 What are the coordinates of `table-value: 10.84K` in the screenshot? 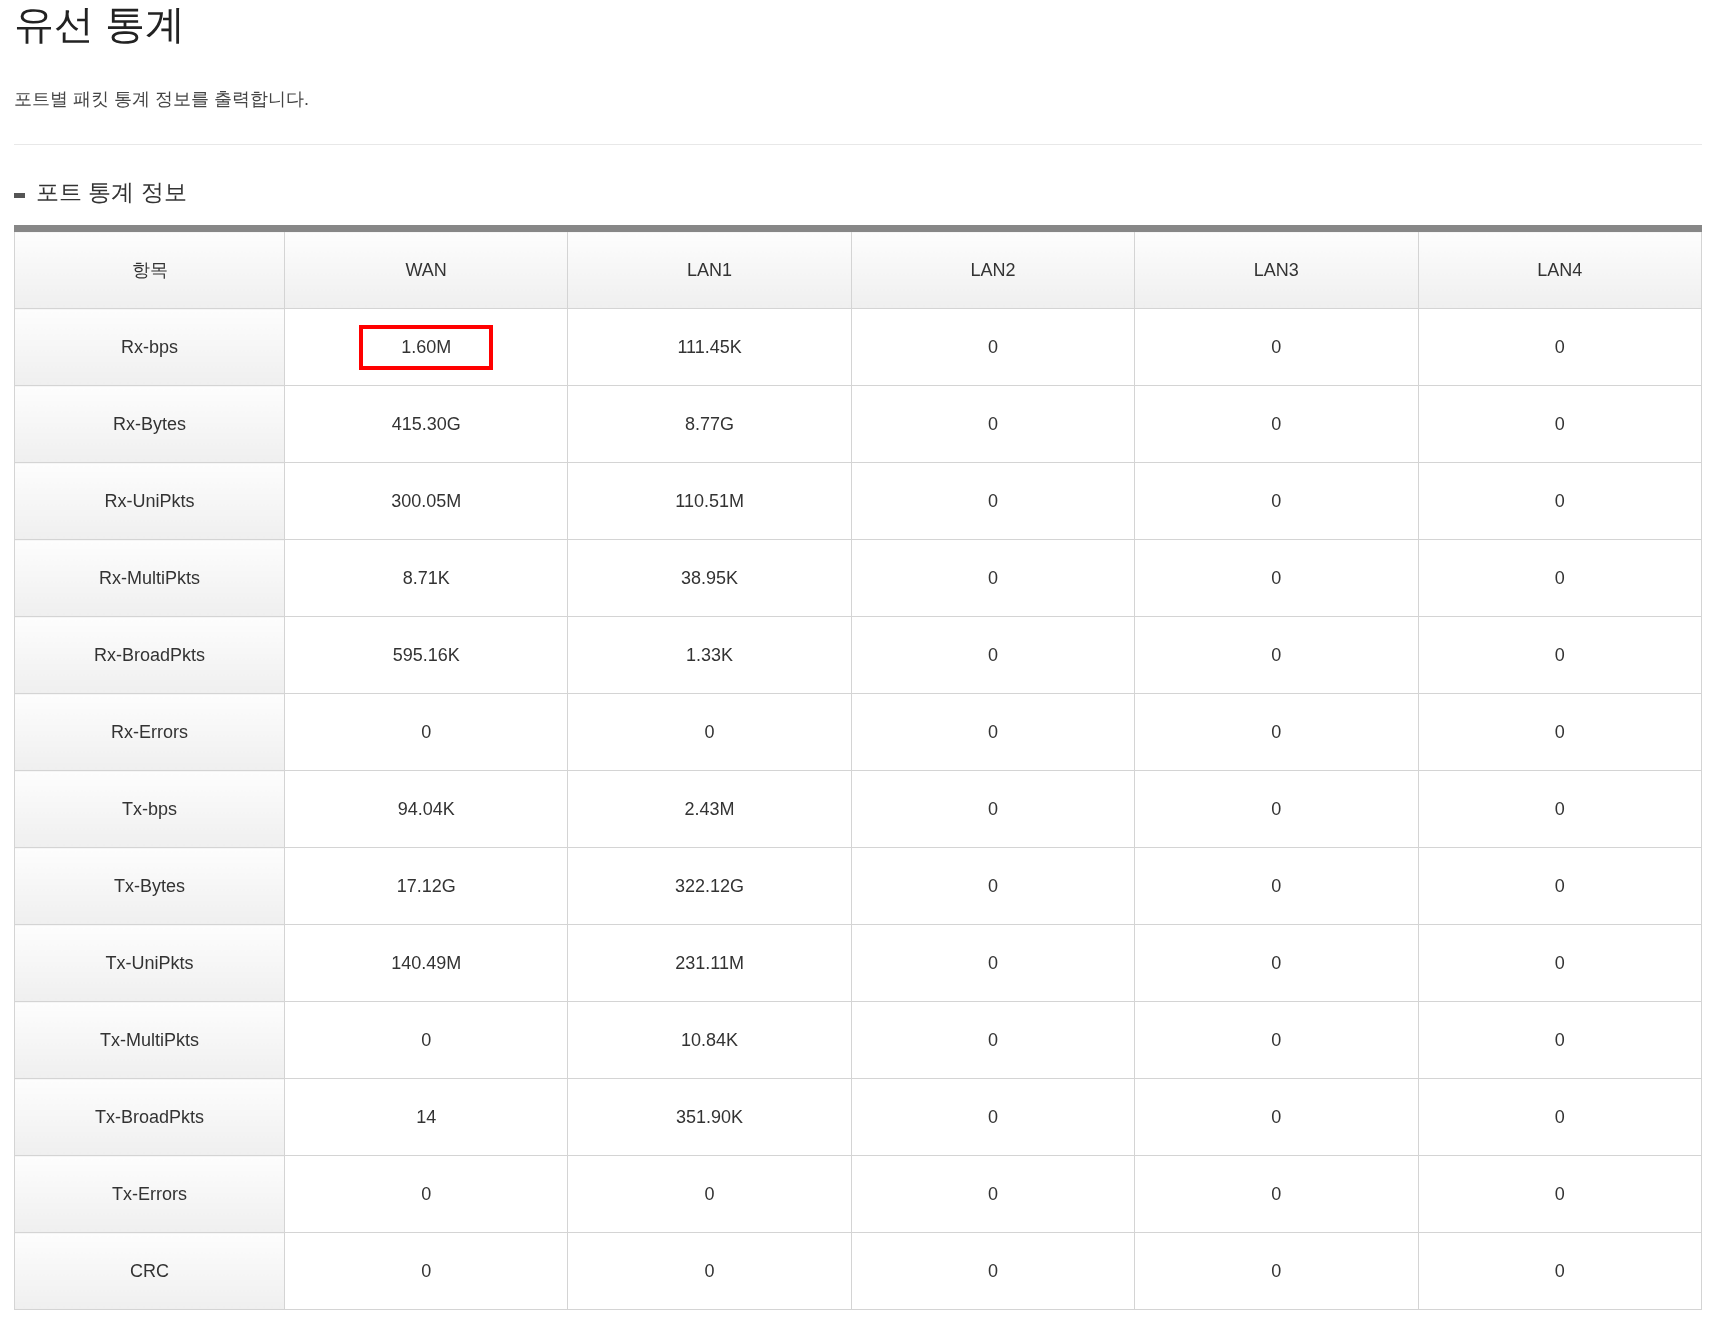 It's located at (710, 1040).